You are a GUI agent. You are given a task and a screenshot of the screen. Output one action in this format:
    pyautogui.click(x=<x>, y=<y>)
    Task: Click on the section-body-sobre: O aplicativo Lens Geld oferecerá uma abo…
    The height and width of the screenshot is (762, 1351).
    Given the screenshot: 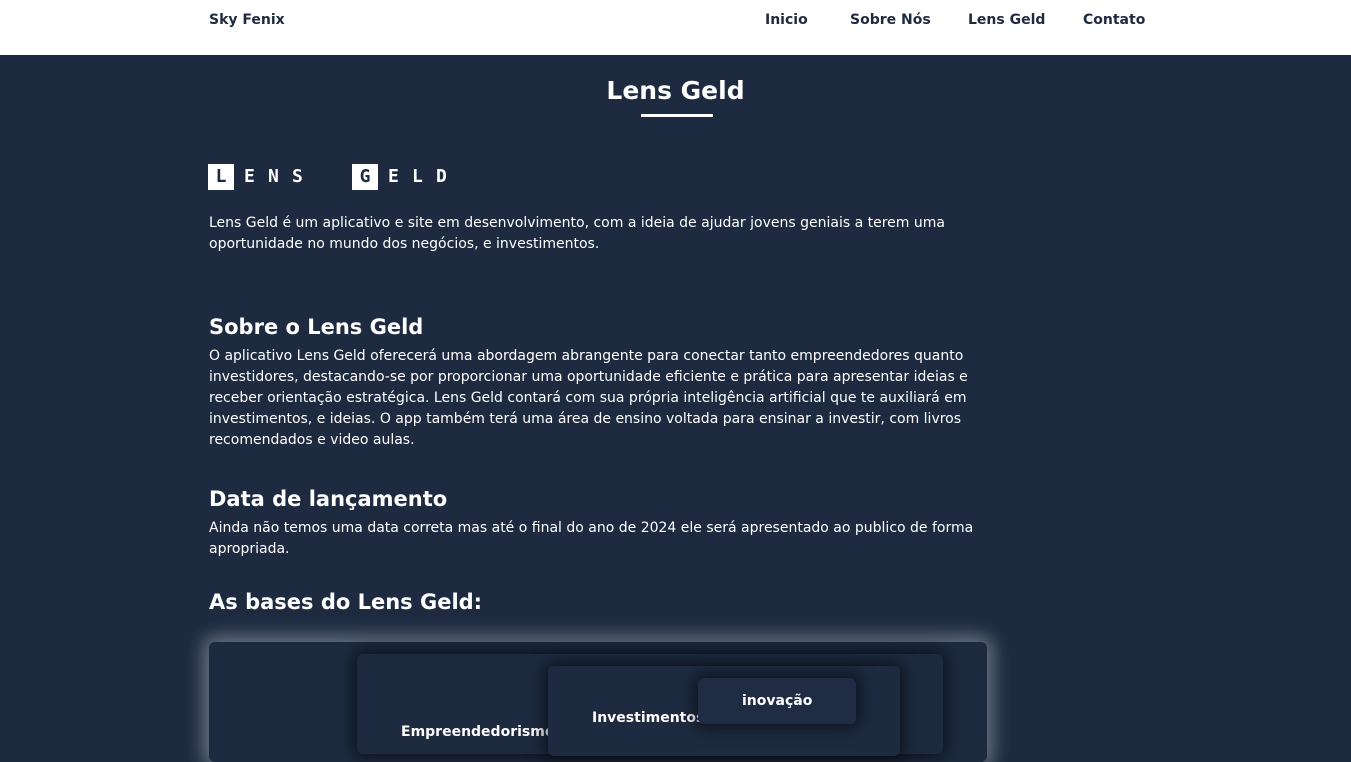 What is the action you would take?
    pyautogui.click(x=588, y=398)
    